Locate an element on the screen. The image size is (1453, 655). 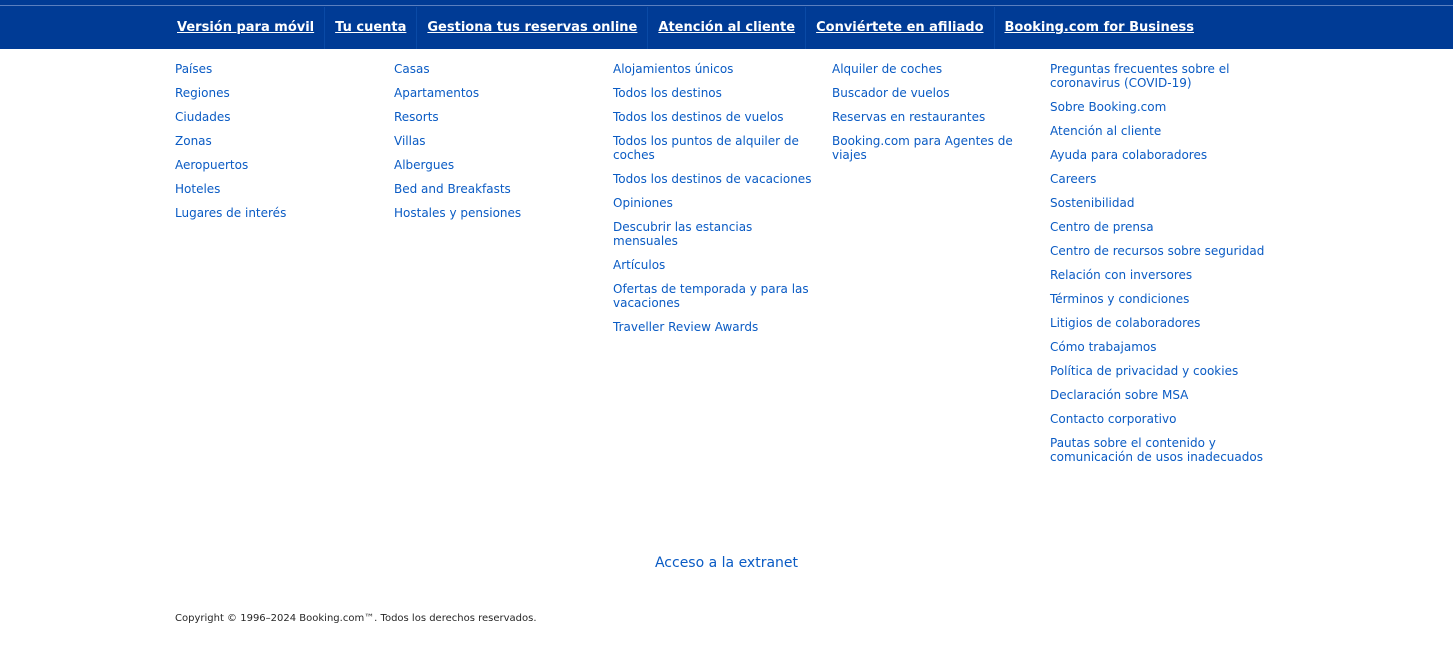
footer-link: Contacto corporativo is located at coordinates (1157, 419).